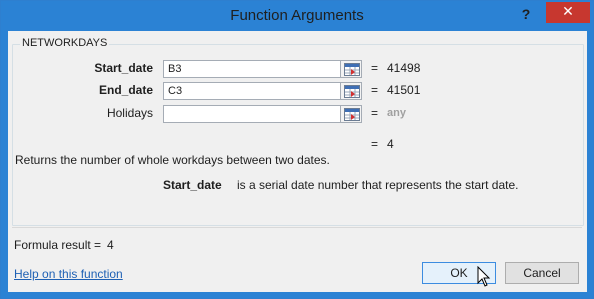  Describe the element at coordinates (484, 276) in the screenshot. I see `mouse-pointer-icon` at that location.